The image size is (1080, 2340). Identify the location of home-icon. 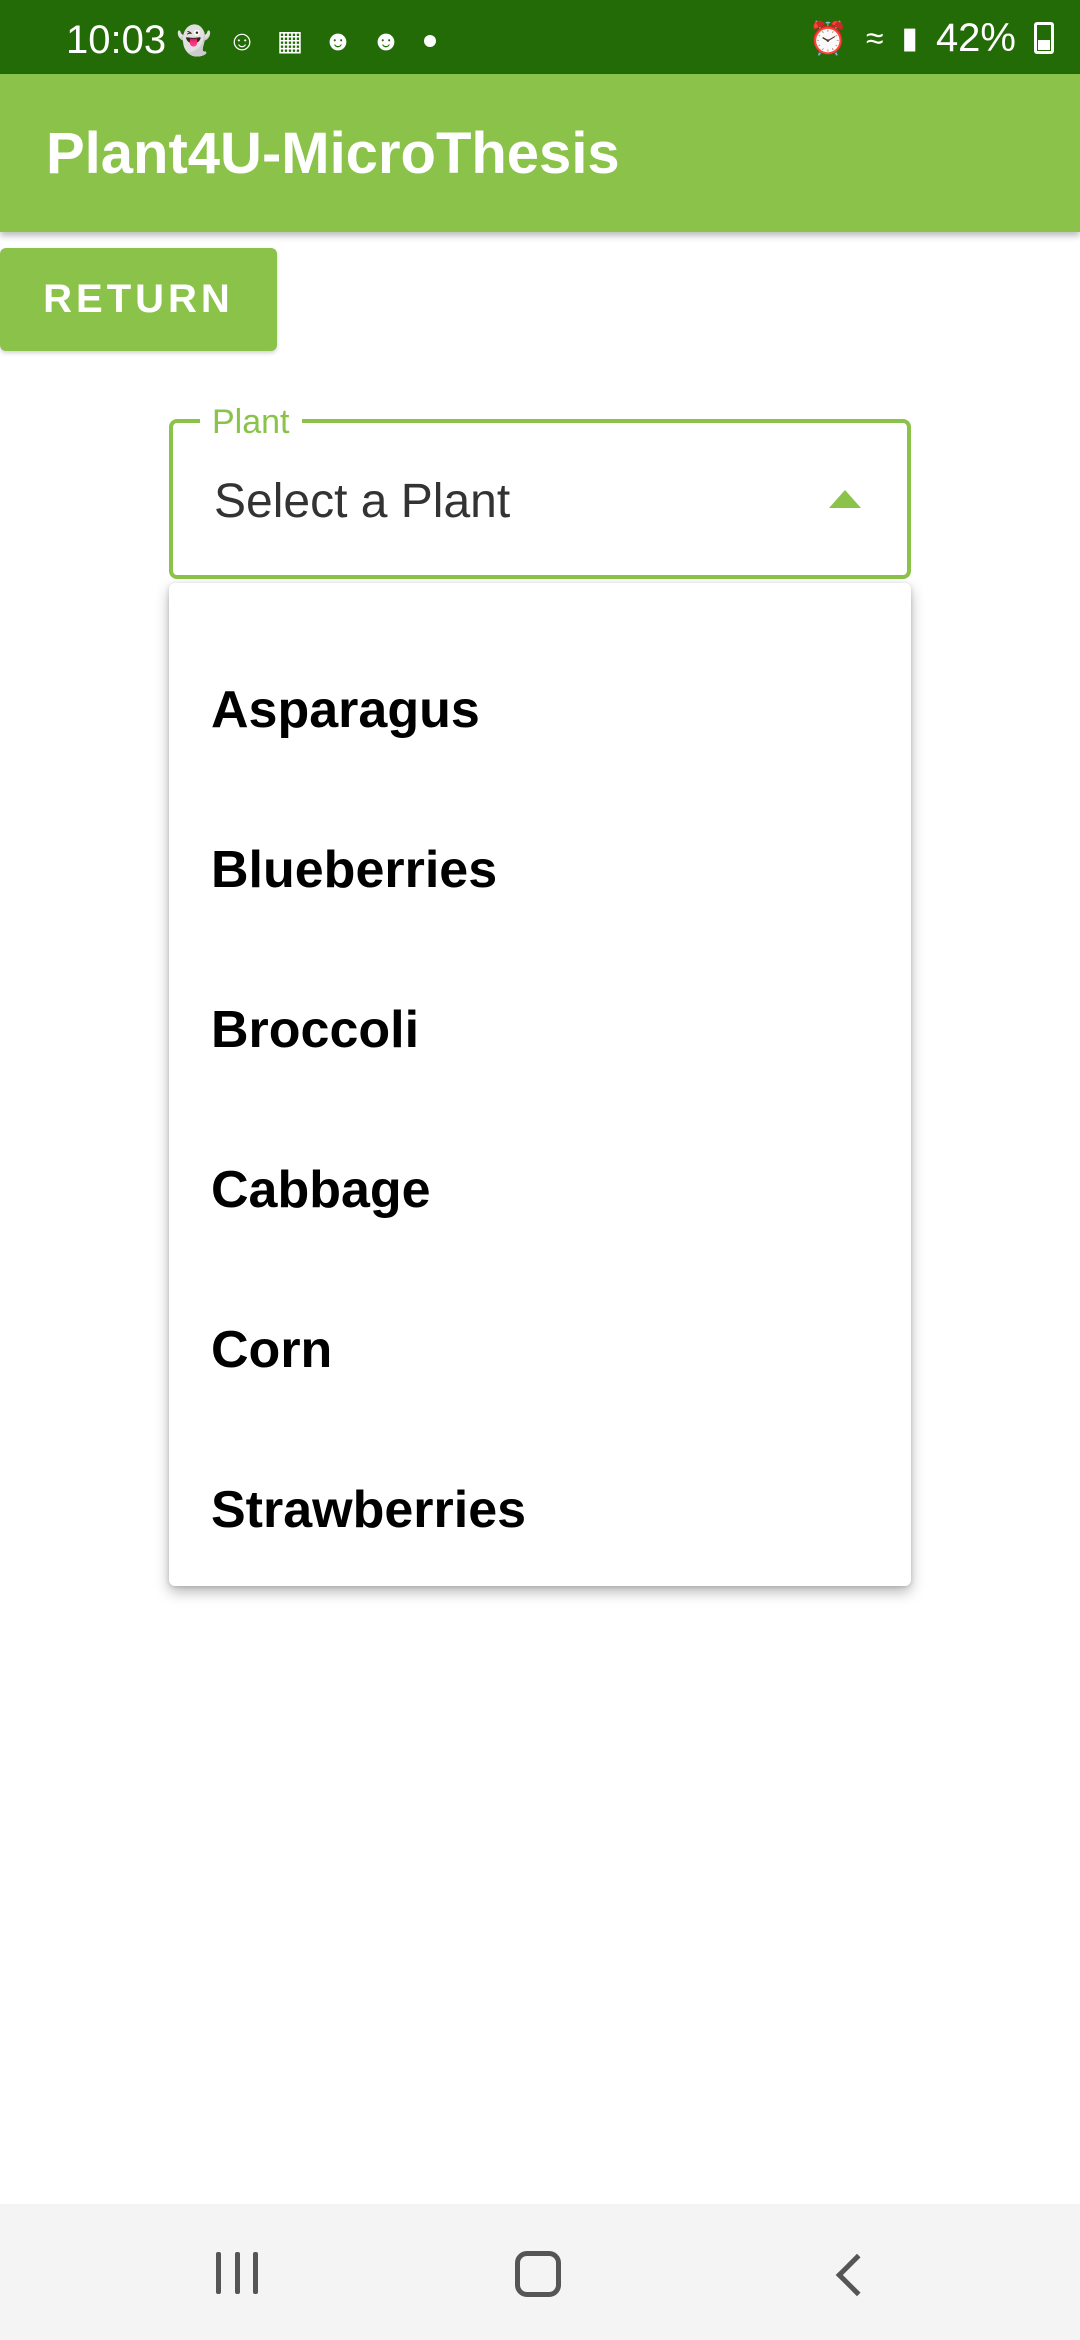
(538, 2274).